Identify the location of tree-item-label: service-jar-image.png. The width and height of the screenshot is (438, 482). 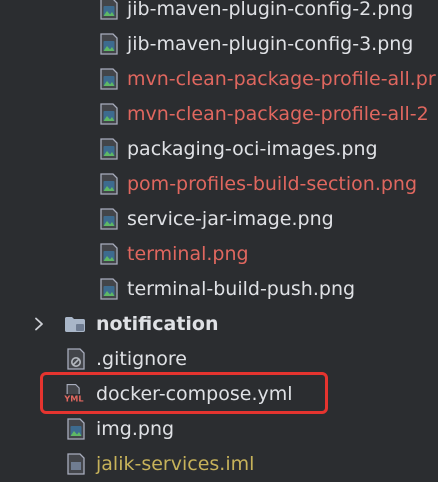
(230, 219).